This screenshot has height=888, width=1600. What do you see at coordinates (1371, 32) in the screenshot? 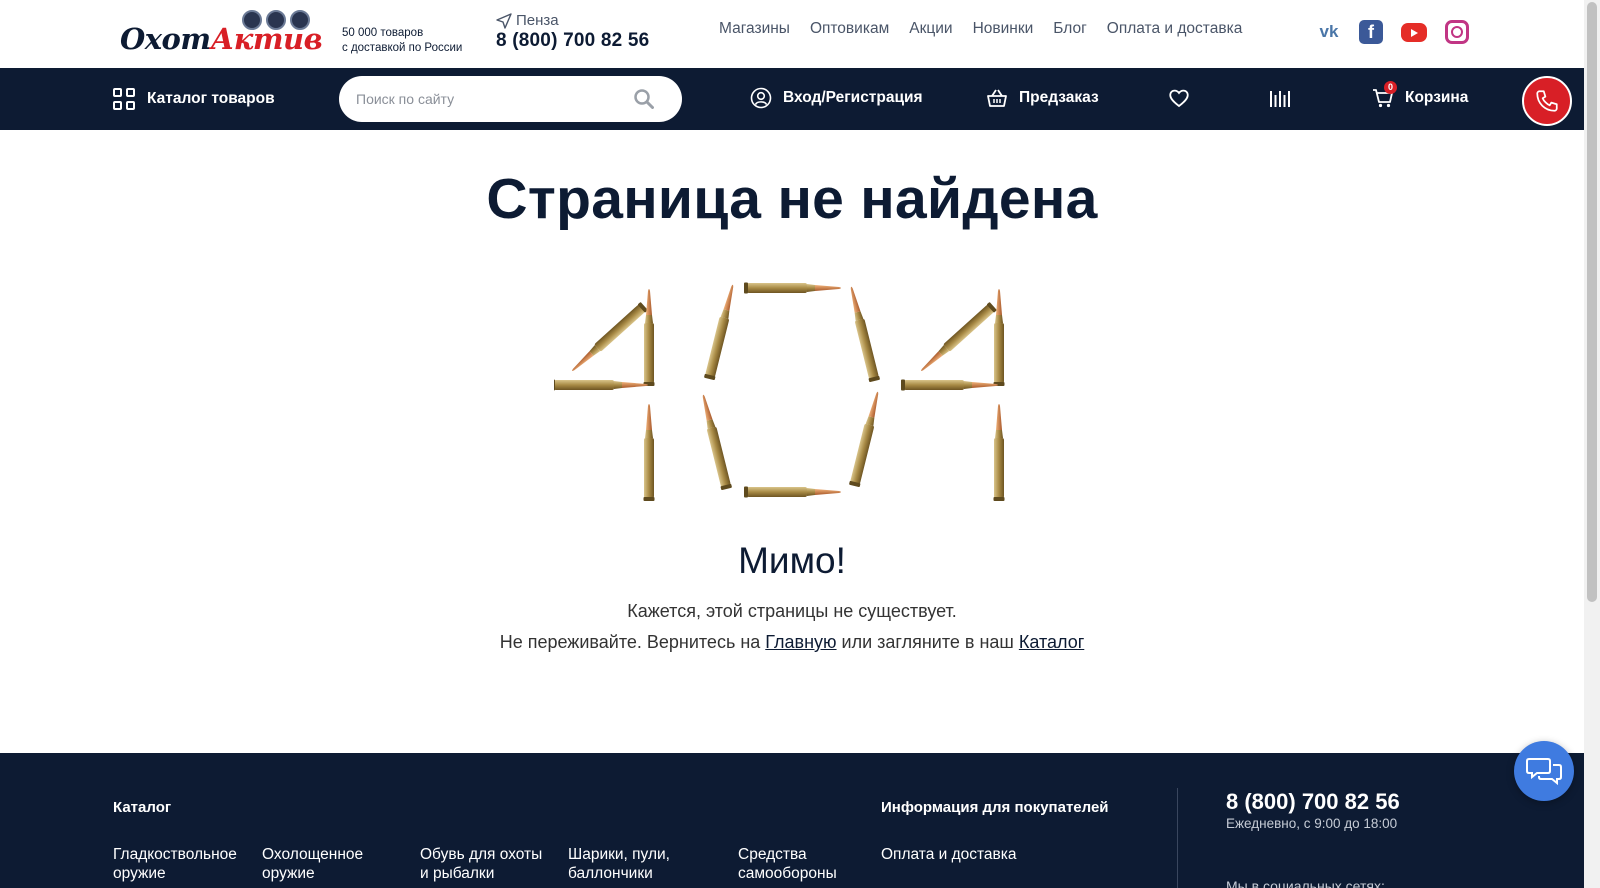
I see `facebook-icon: f` at bounding box center [1371, 32].